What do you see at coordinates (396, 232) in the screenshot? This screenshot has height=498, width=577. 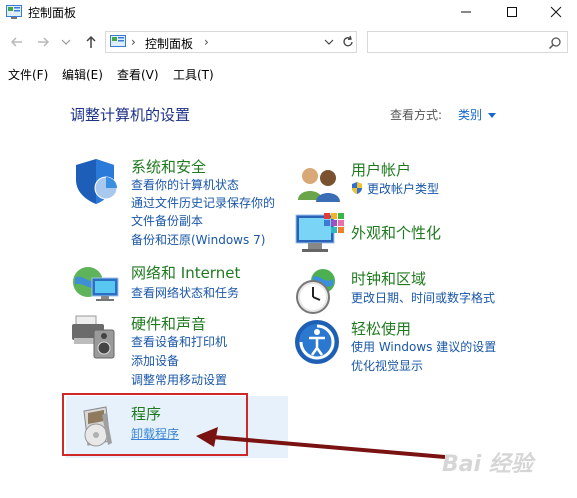 I see `category-appearance-personalization: 外观和个性化` at bounding box center [396, 232].